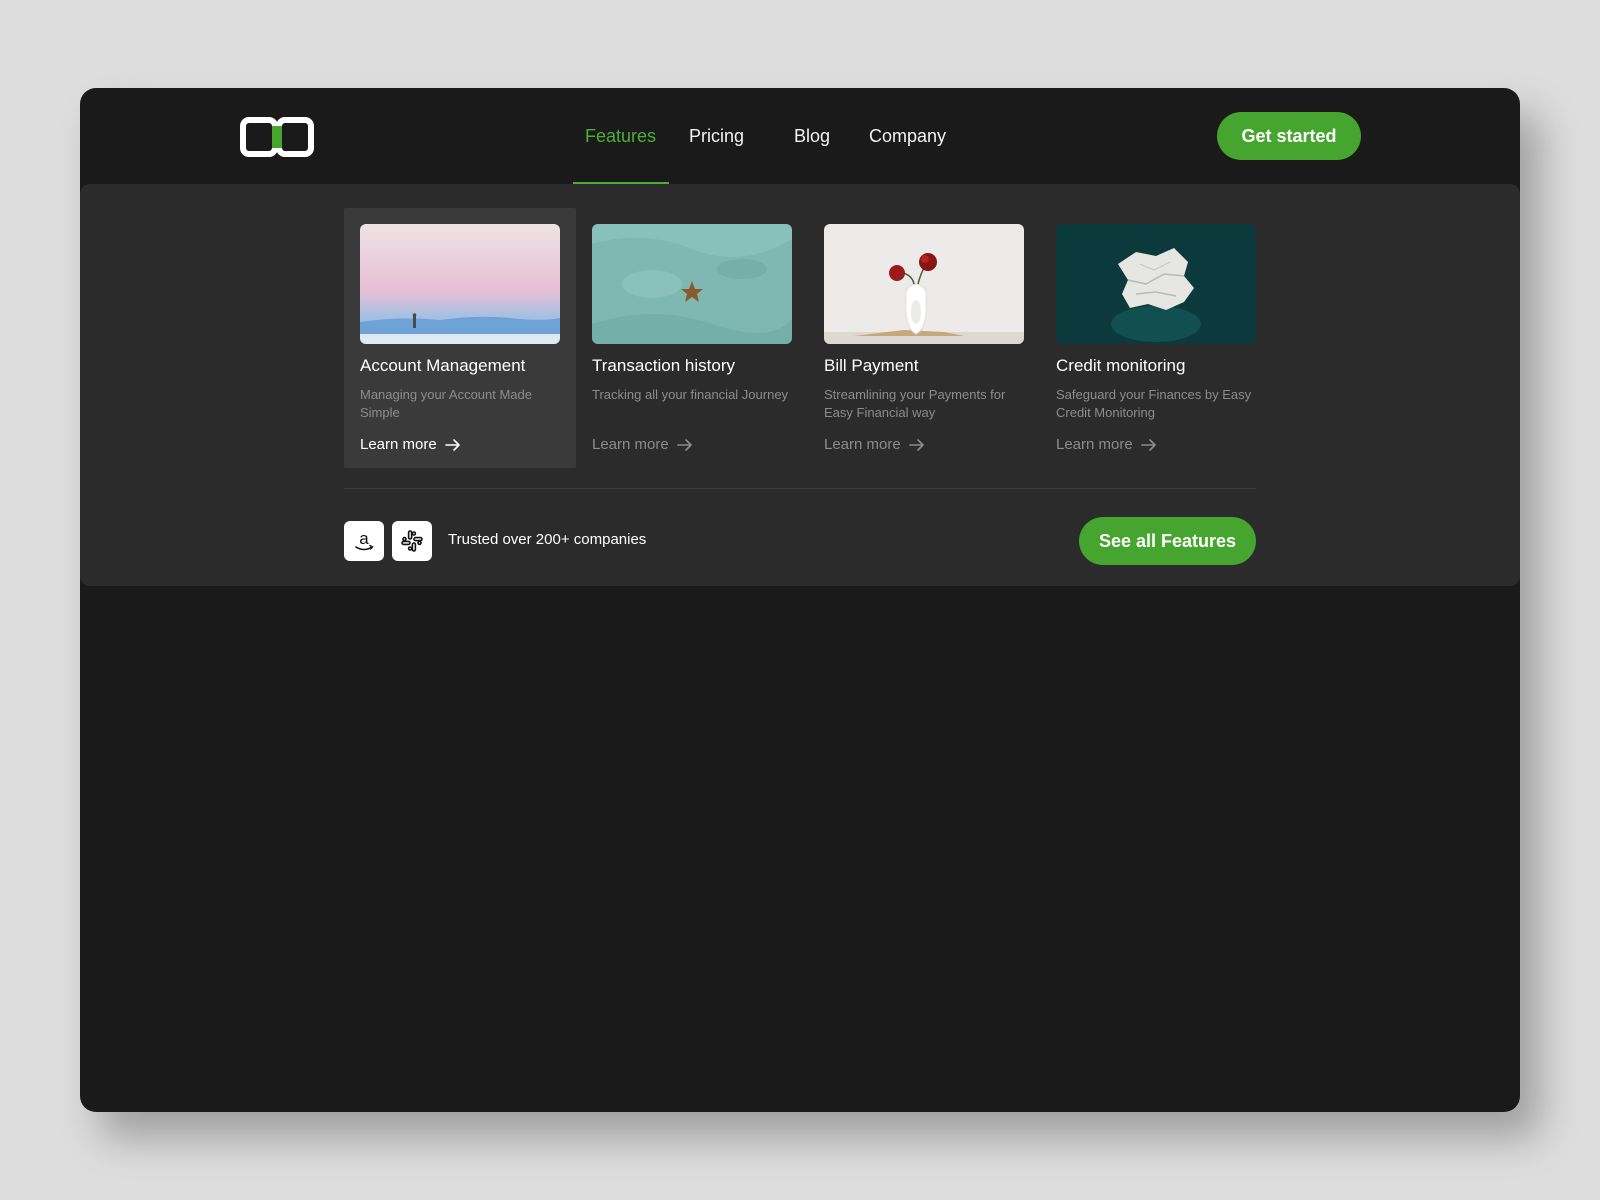 This screenshot has width=1600, height=1200. I want to click on nav-pricing: Pricing, so click(716, 136).